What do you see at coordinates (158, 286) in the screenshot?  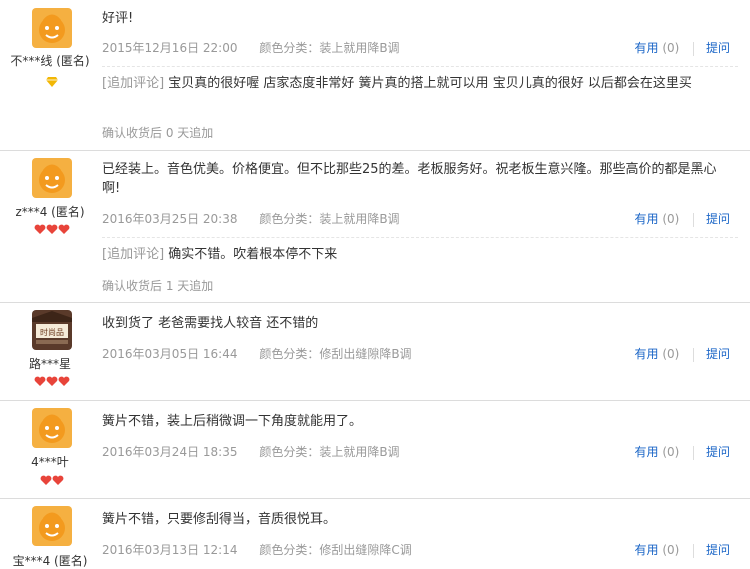 I see `confirm-append-note: 确认收货后 1 天追加` at bounding box center [158, 286].